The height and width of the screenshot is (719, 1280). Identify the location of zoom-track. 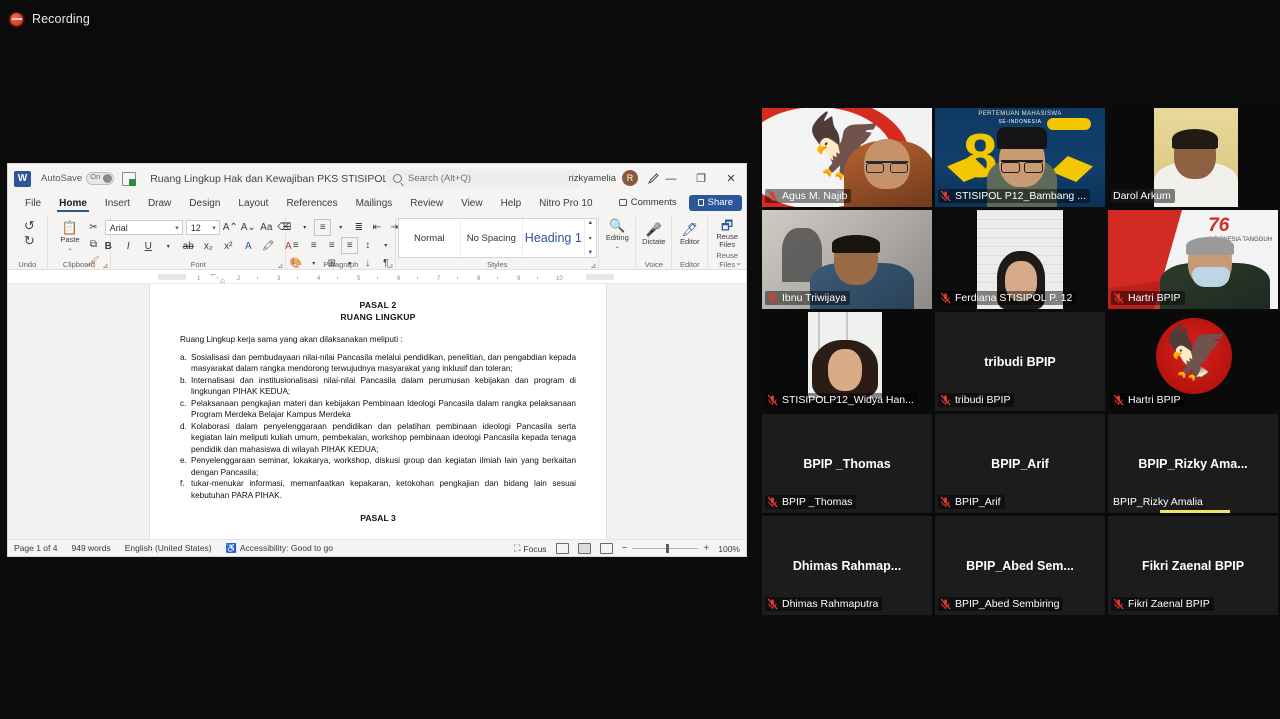
(665, 548).